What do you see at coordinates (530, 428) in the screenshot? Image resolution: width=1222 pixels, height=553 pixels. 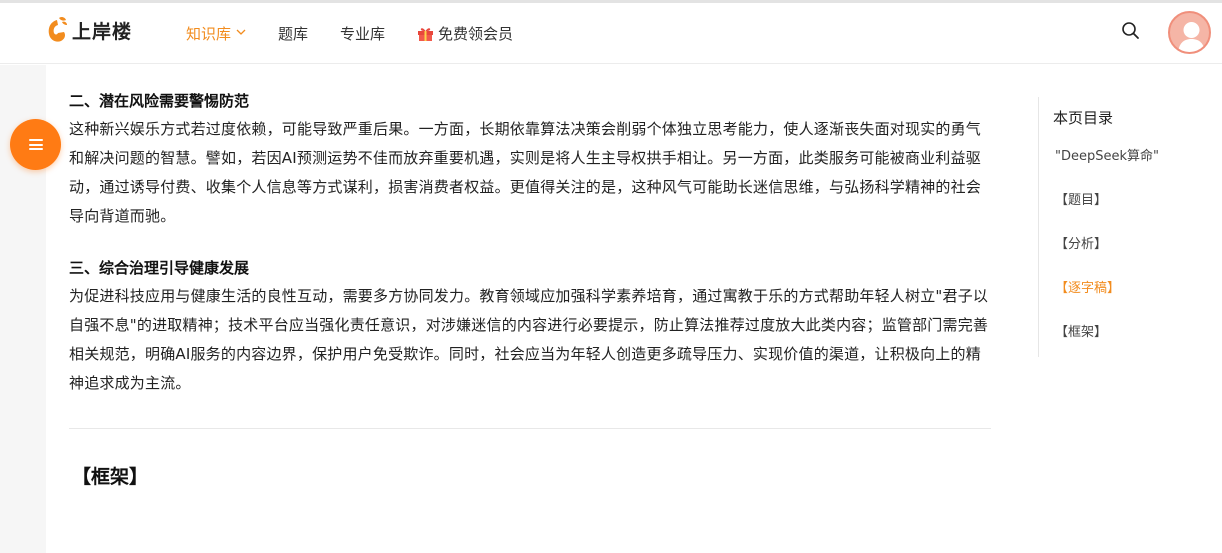 I see `content-divider` at bounding box center [530, 428].